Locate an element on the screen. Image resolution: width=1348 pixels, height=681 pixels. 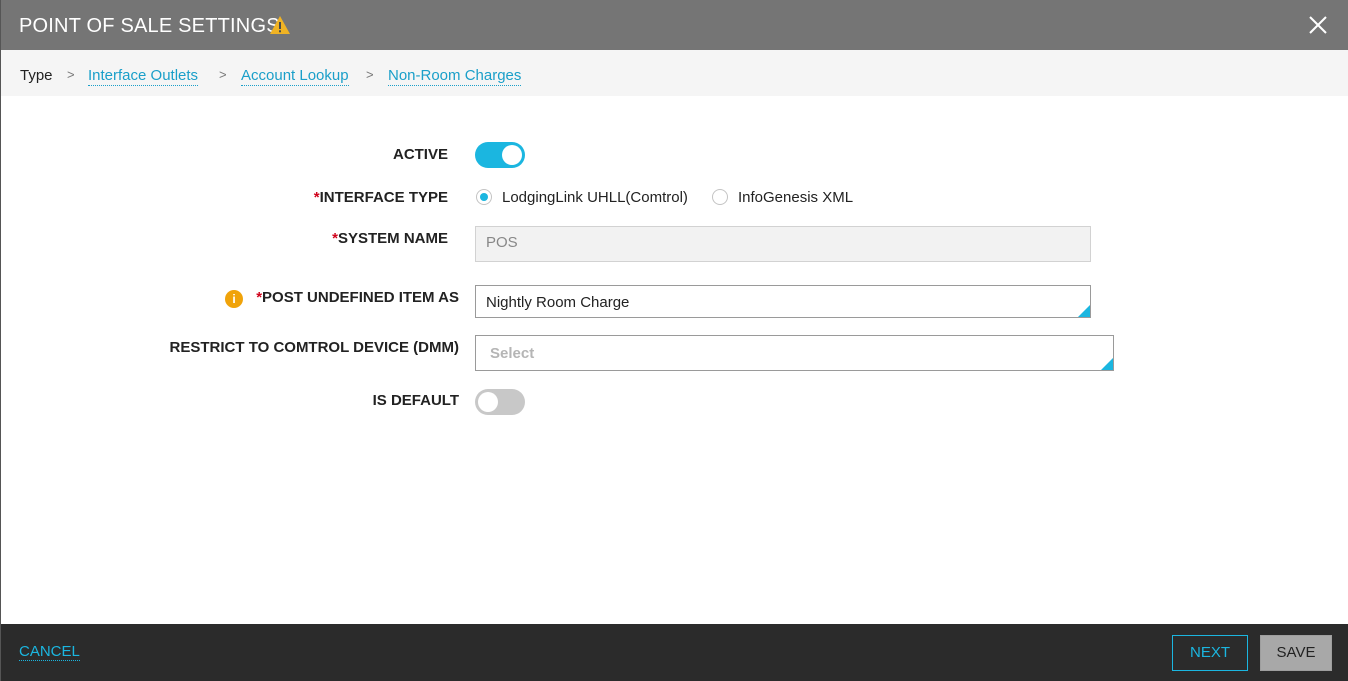
info-icon: i is located at coordinates (234, 299).